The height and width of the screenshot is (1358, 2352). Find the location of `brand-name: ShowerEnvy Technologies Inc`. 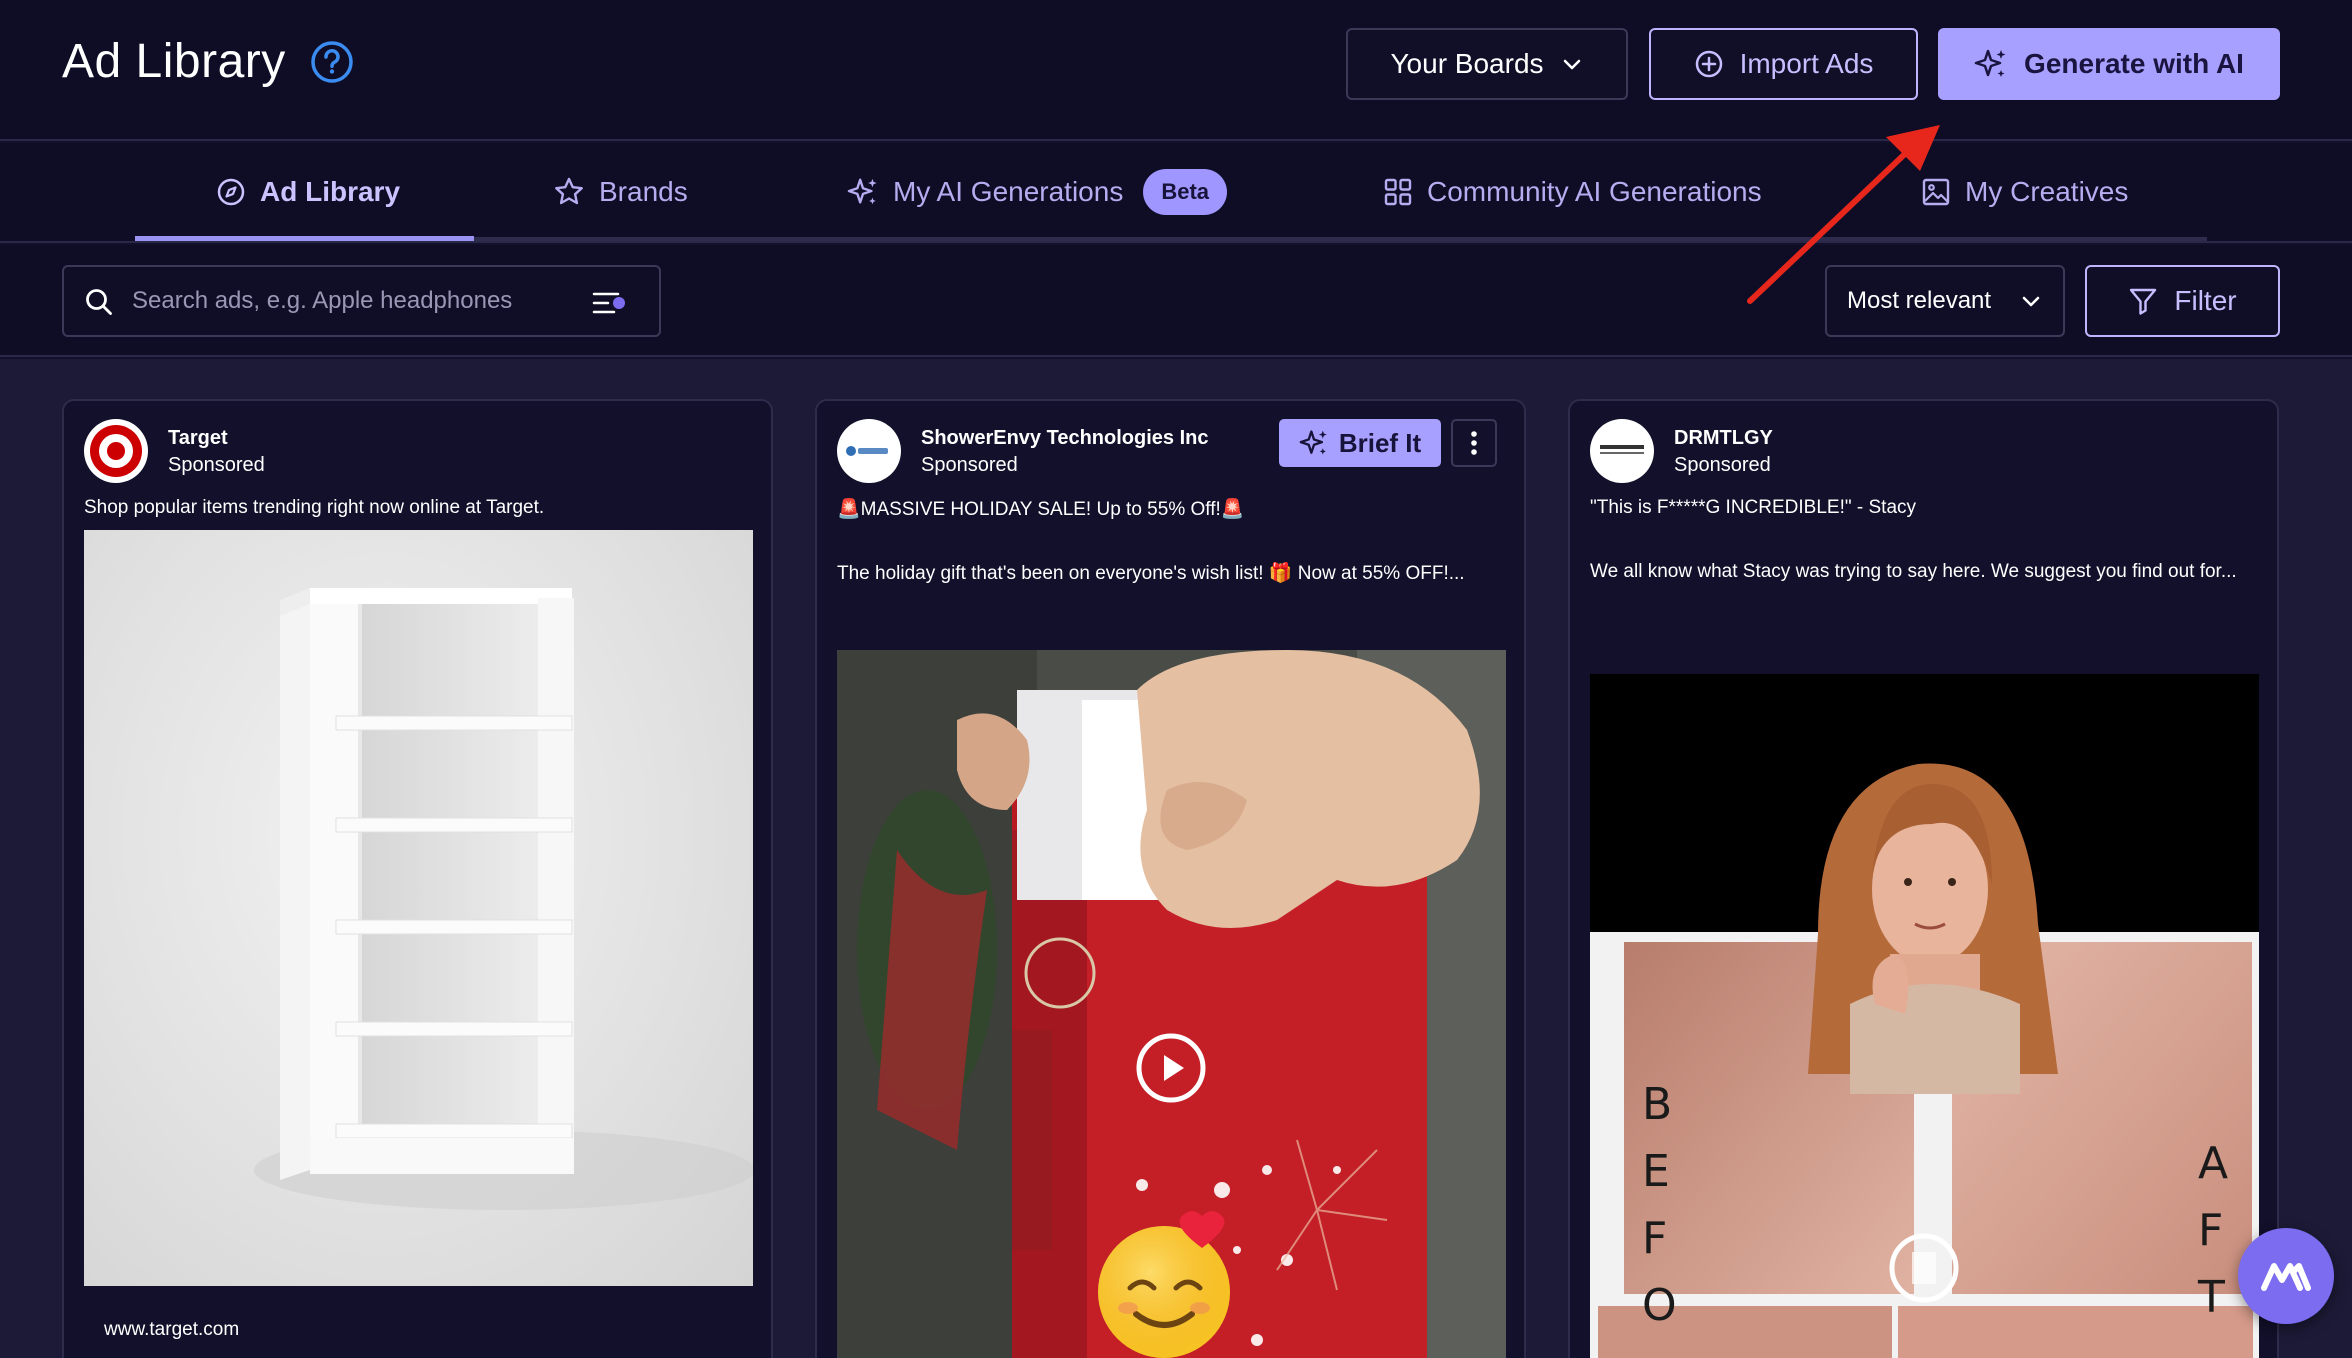

brand-name: ShowerEnvy Technologies Inc is located at coordinates (1064, 438).